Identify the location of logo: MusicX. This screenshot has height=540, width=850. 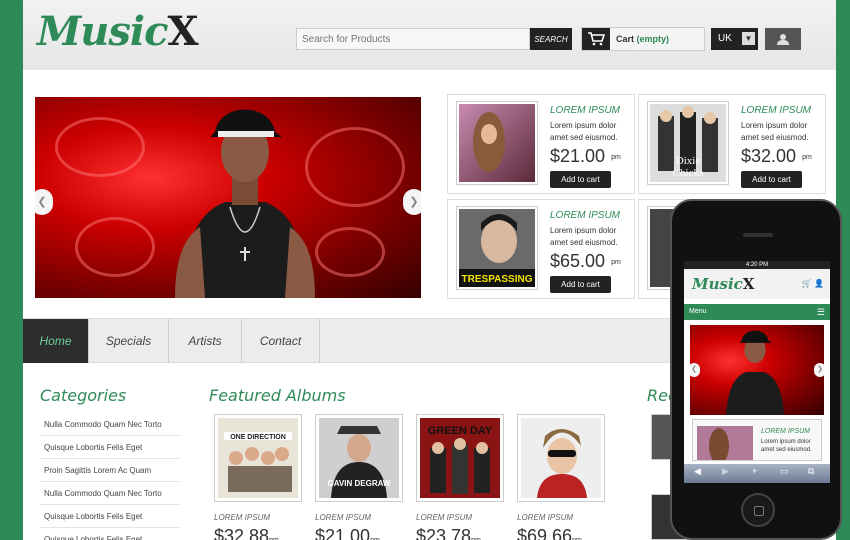
(117, 31).